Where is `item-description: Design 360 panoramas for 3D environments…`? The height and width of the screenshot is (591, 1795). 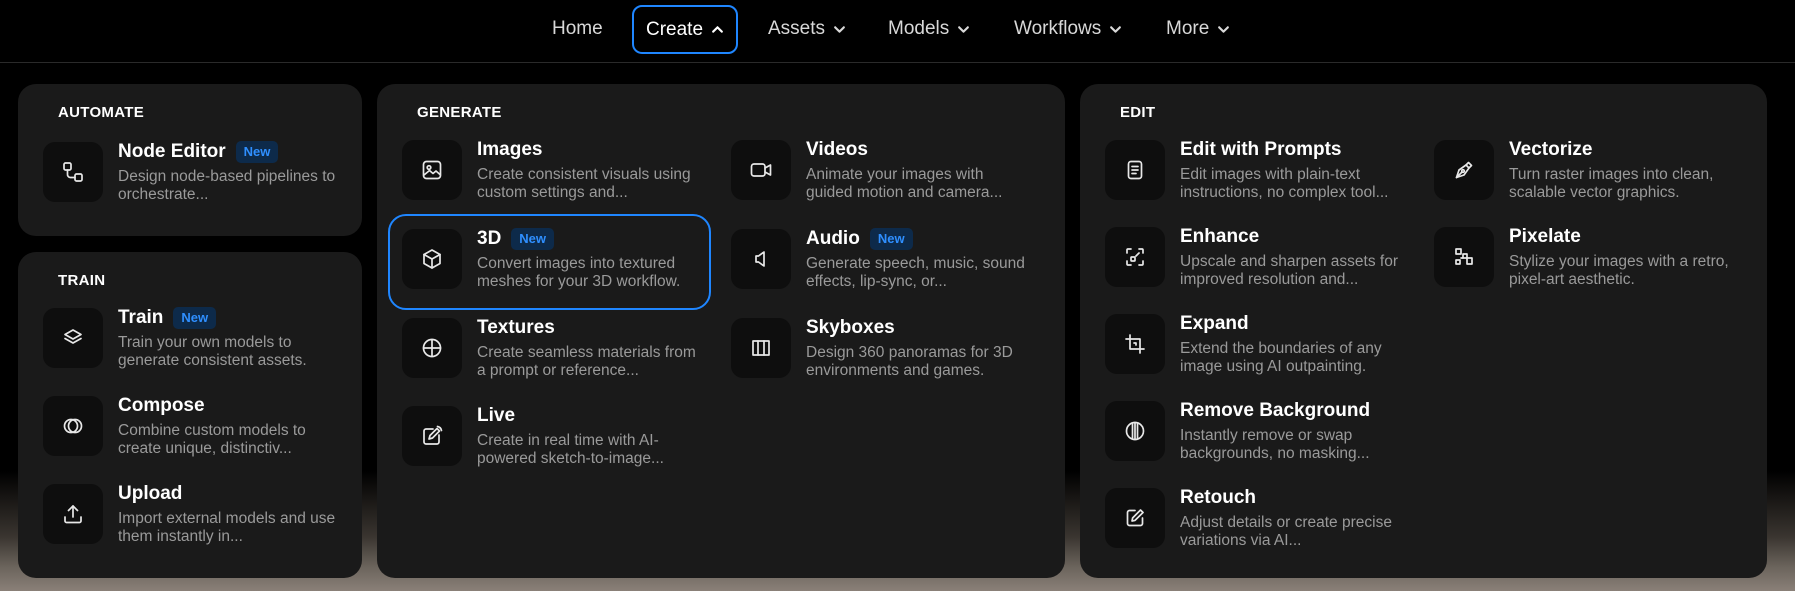 item-description: Design 360 panoramas for 3D environments… is located at coordinates (909, 361).